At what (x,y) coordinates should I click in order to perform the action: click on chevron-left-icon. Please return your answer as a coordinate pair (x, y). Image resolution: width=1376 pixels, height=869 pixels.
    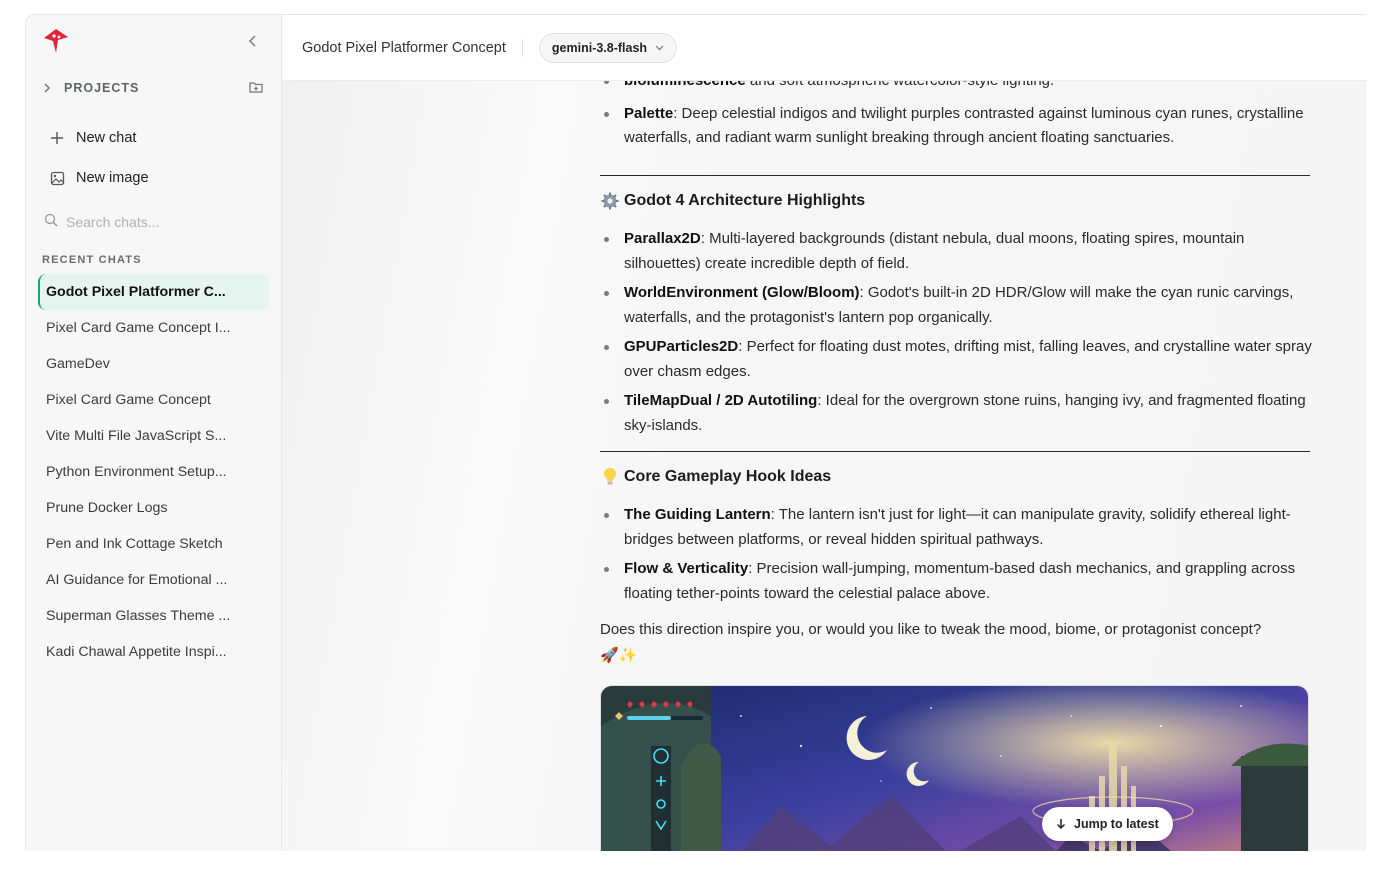
    Looking at the image, I should click on (252, 41).